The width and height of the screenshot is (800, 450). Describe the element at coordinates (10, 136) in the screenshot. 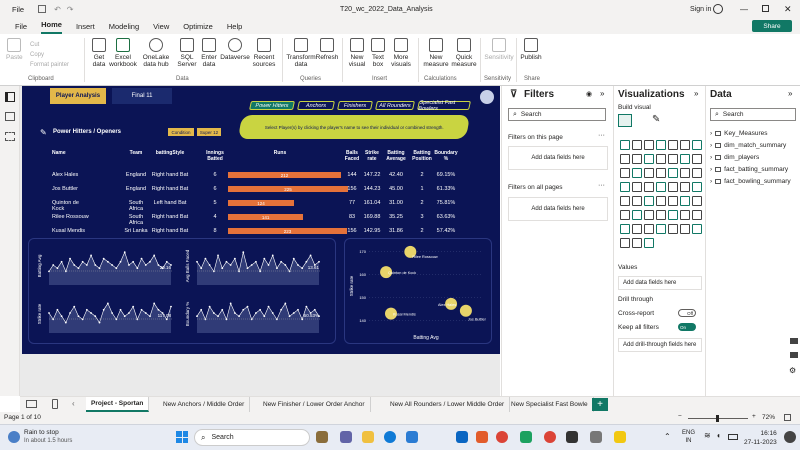

I see `model-view-icon` at that location.